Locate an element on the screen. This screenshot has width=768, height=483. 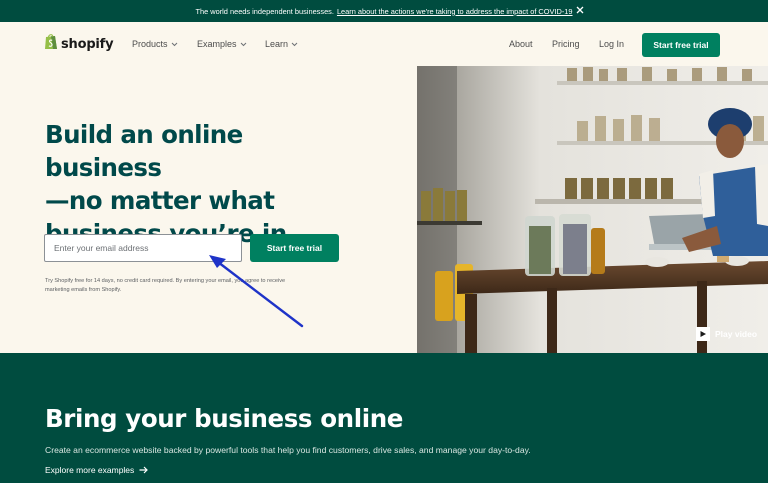
play-icon is located at coordinates (703, 334).